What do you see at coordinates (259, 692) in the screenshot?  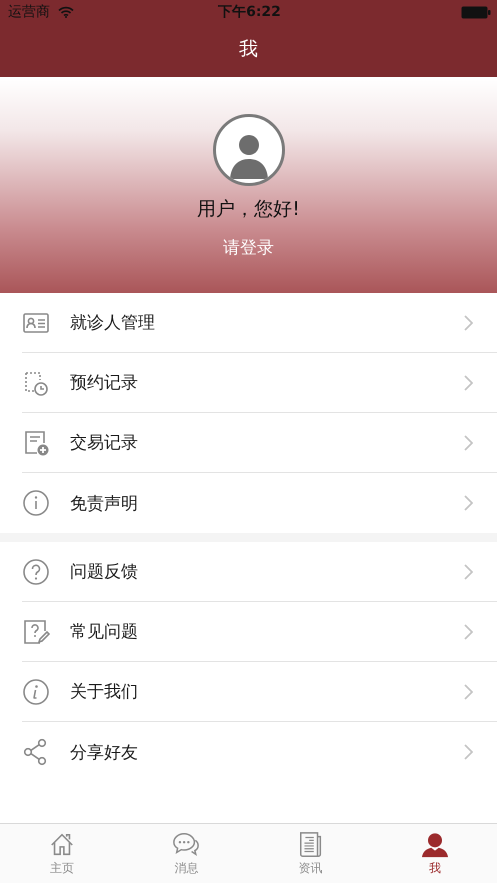 I see `menu-item: 关于我们` at bounding box center [259, 692].